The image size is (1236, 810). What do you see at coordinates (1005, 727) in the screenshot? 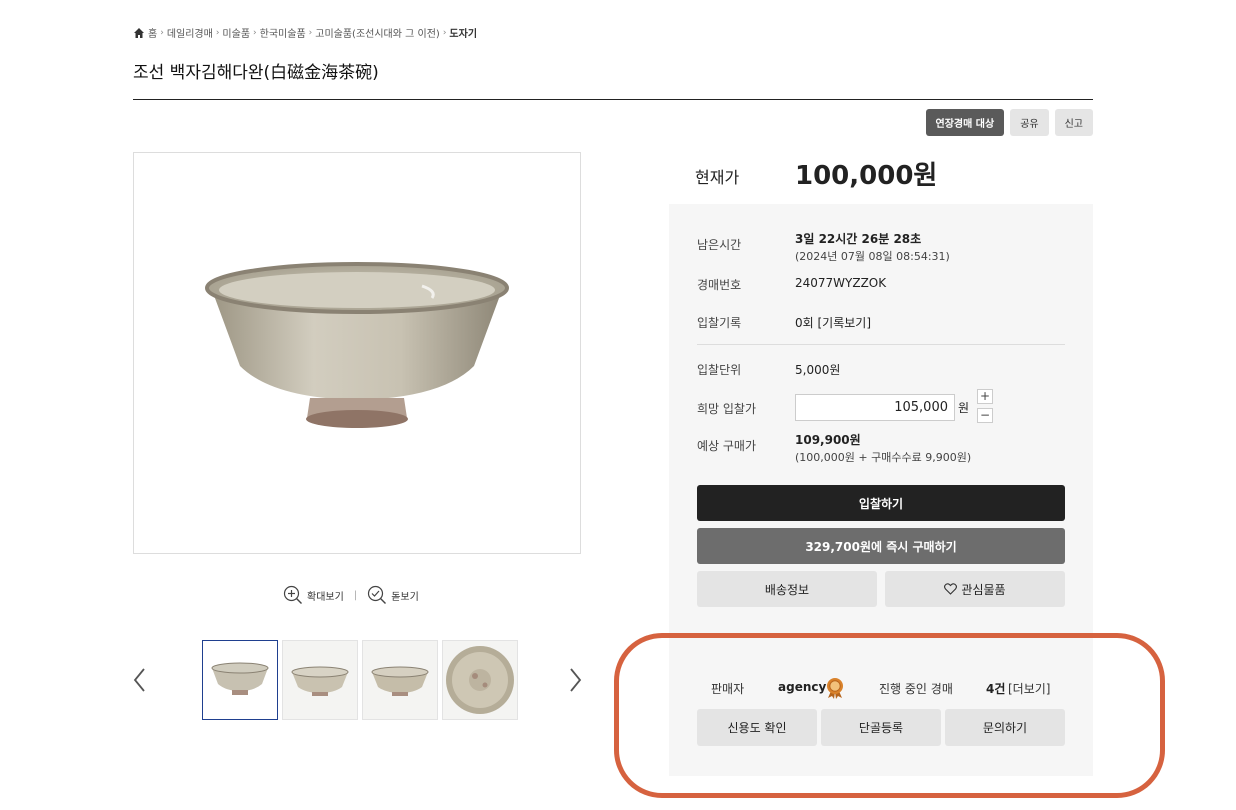
I see `inquiry-button: 문의하기` at bounding box center [1005, 727].